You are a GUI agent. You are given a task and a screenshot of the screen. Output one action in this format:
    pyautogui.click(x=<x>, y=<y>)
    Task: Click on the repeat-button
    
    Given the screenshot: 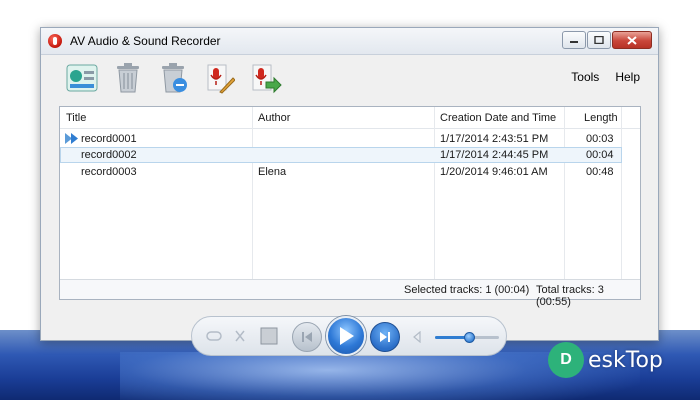 What is the action you would take?
    pyautogui.click(x=214, y=336)
    